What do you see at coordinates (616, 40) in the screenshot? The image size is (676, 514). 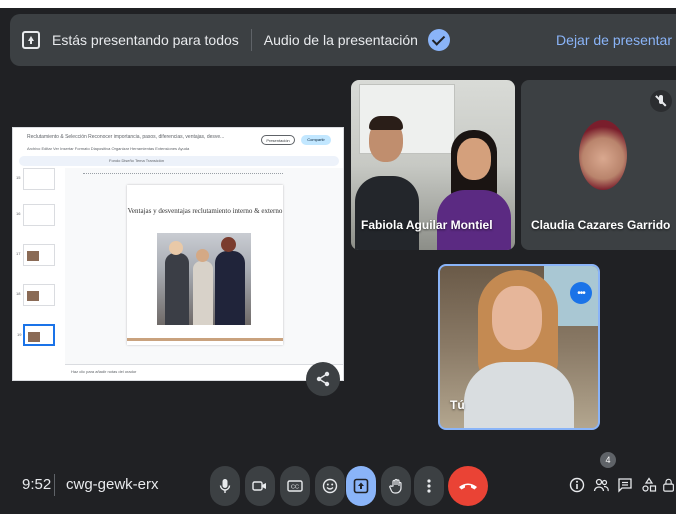 I see `stop-presenting-button: Dejar de presentar` at bounding box center [616, 40].